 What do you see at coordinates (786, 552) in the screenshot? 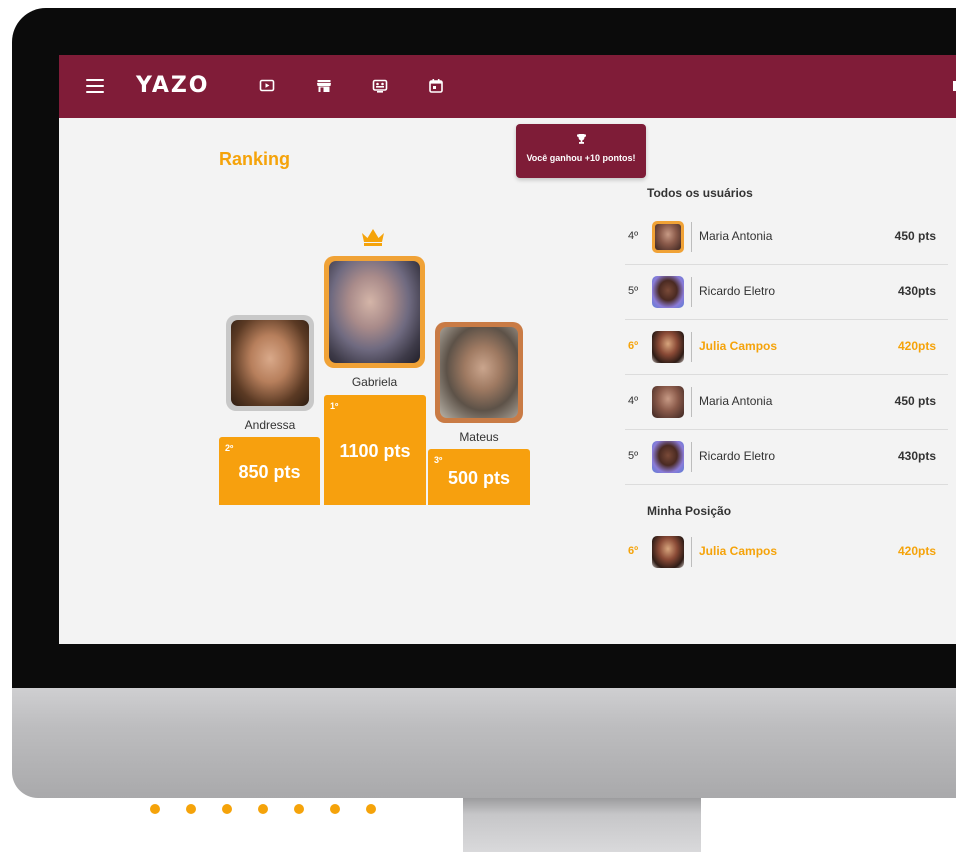
I see `my-position-row: 6º Julia Campos 420pts` at bounding box center [786, 552].